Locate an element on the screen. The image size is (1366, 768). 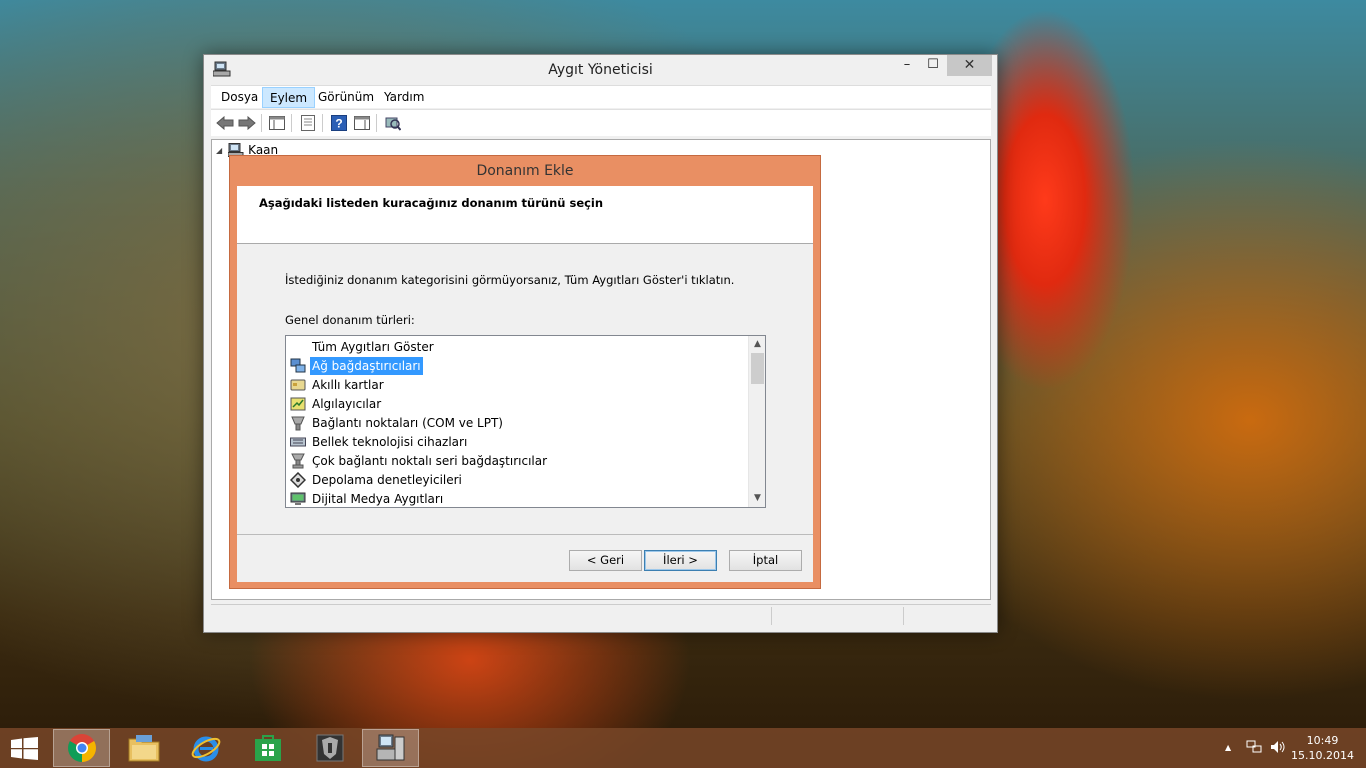
scroll-up-icon: ▲ is located at coordinates (757, 344).